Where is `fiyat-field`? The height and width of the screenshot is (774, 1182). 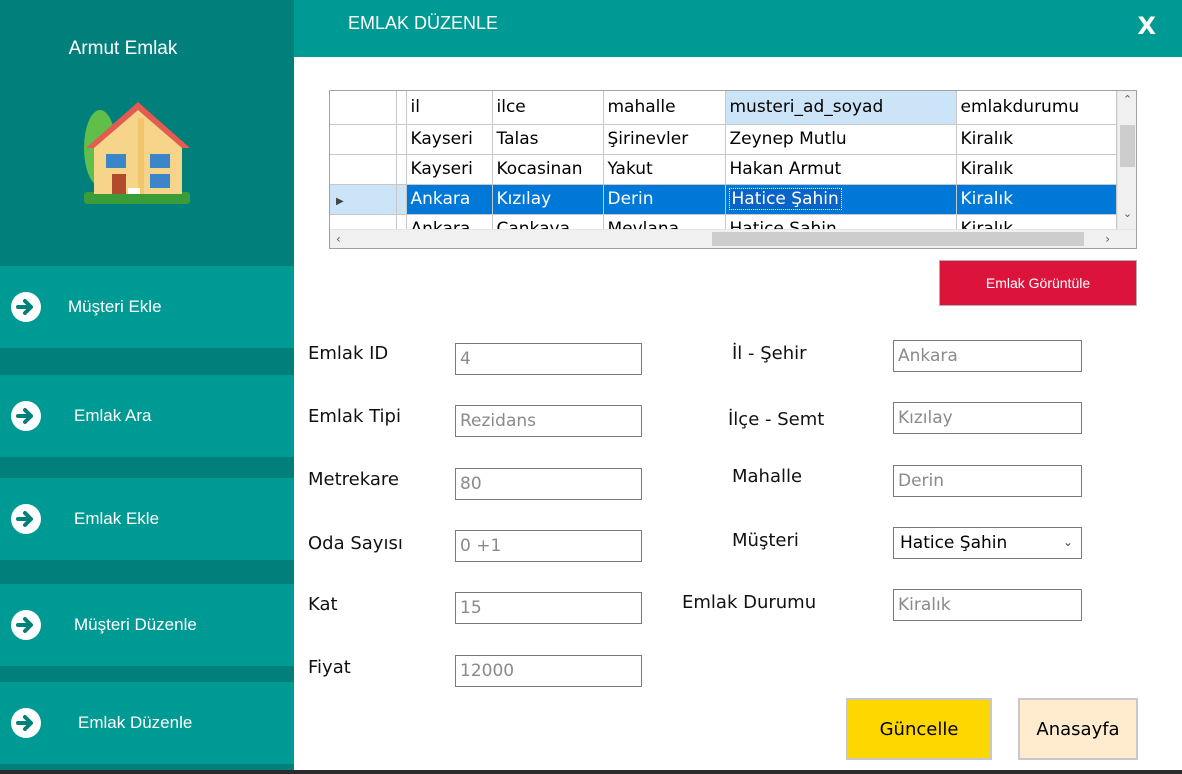 fiyat-field is located at coordinates (548, 671).